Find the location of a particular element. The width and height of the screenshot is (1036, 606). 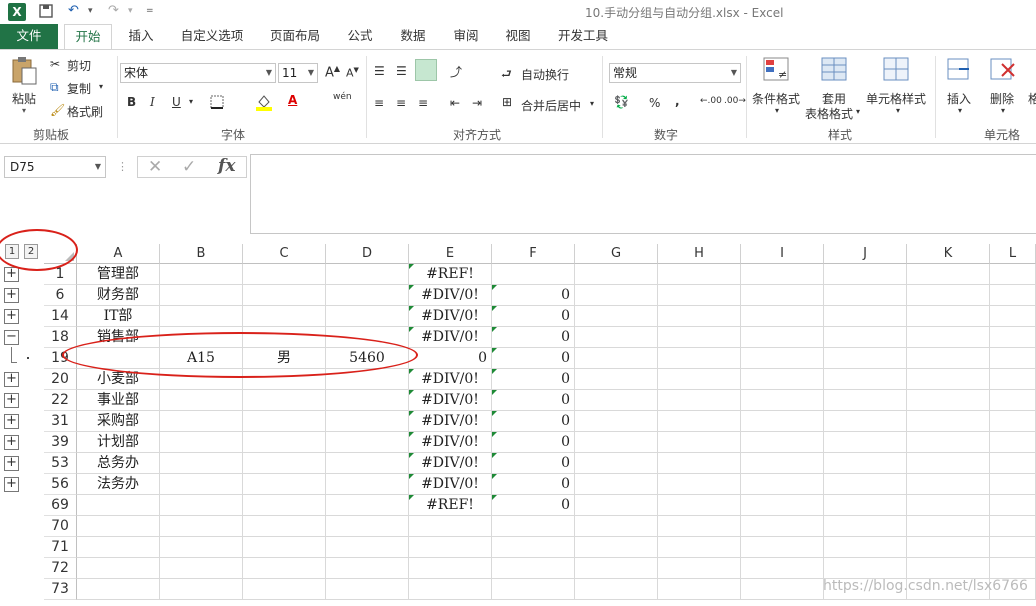

cut-icon: ✂ is located at coordinates (55, 64).